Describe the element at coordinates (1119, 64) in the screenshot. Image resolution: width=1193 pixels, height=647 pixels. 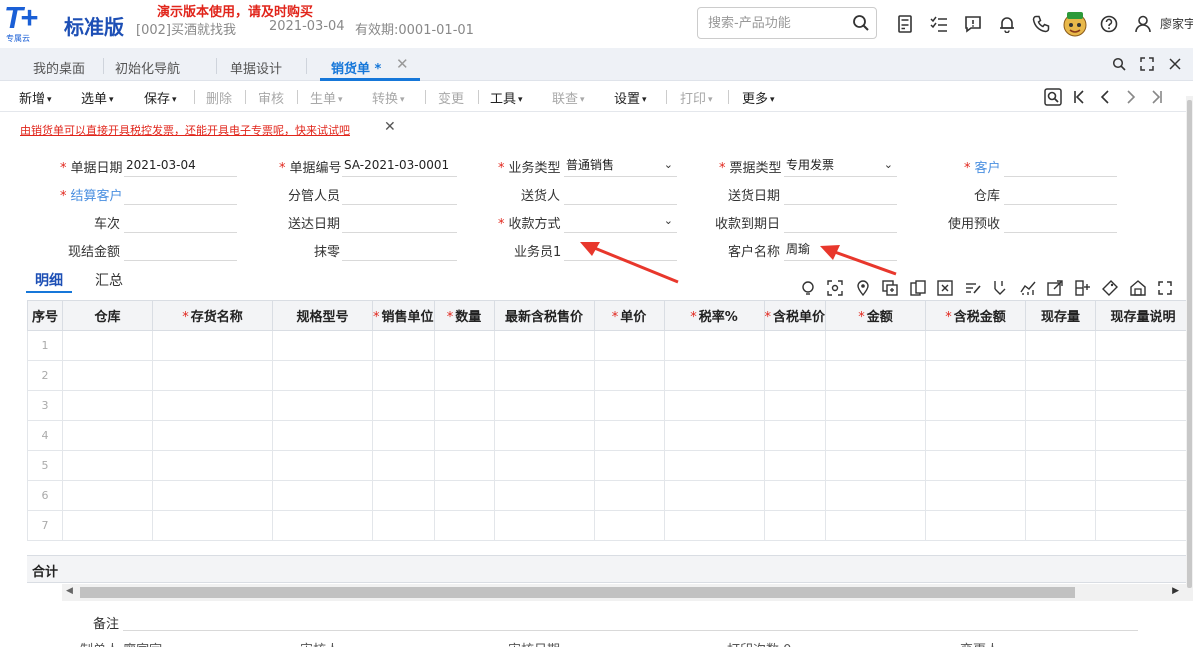
I see `tab-search-icon` at that location.